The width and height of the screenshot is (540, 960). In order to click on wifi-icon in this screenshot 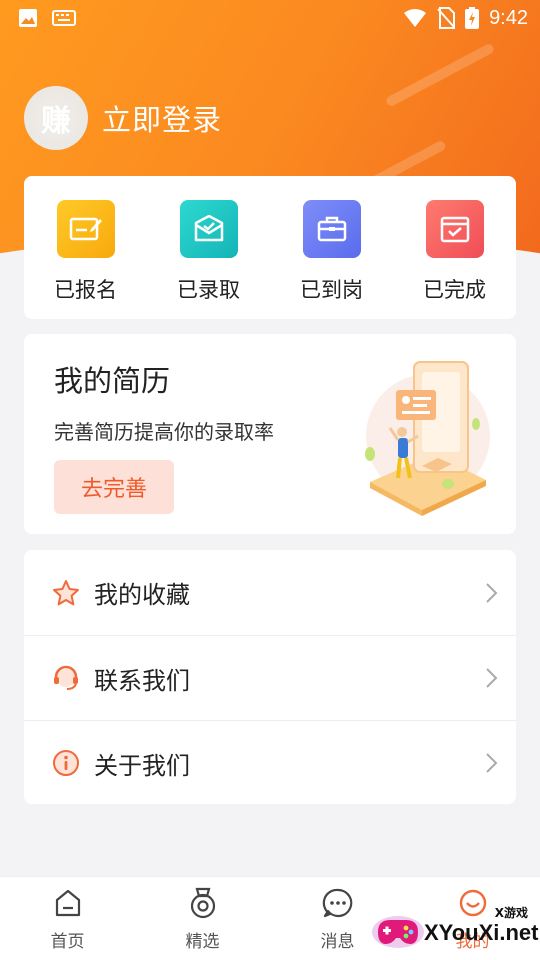, I will do `click(415, 18)`.